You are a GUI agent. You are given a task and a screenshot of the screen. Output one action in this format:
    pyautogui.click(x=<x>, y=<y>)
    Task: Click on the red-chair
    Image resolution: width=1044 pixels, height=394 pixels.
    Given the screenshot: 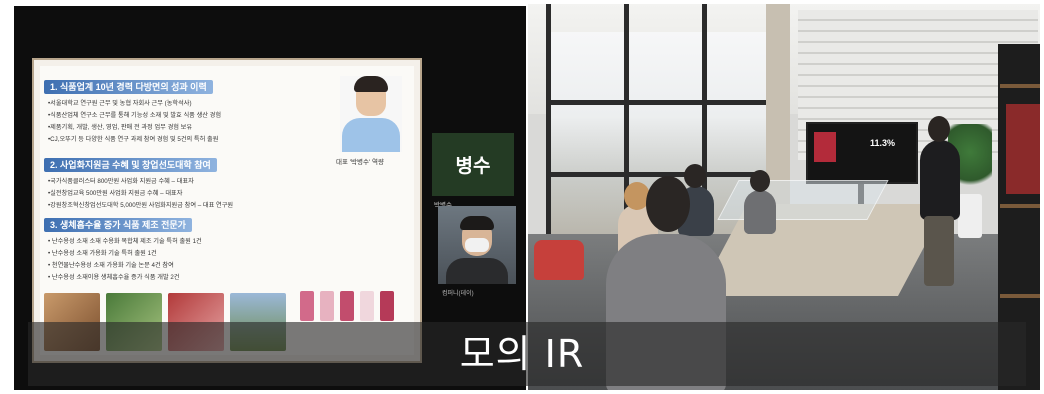 What is the action you would take?
    pyautogui.click(x=559, y=260)
    